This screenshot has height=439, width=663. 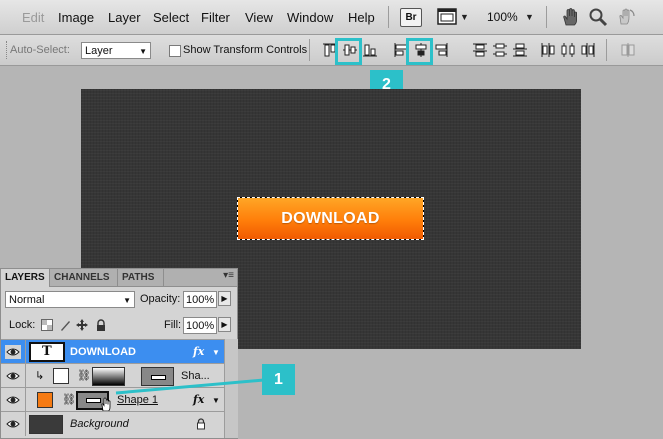 What do you see at coordinates (348, 51) in the screenshot?
I see `highlight-align-vertical-centers` at bounding box center [348, 51].